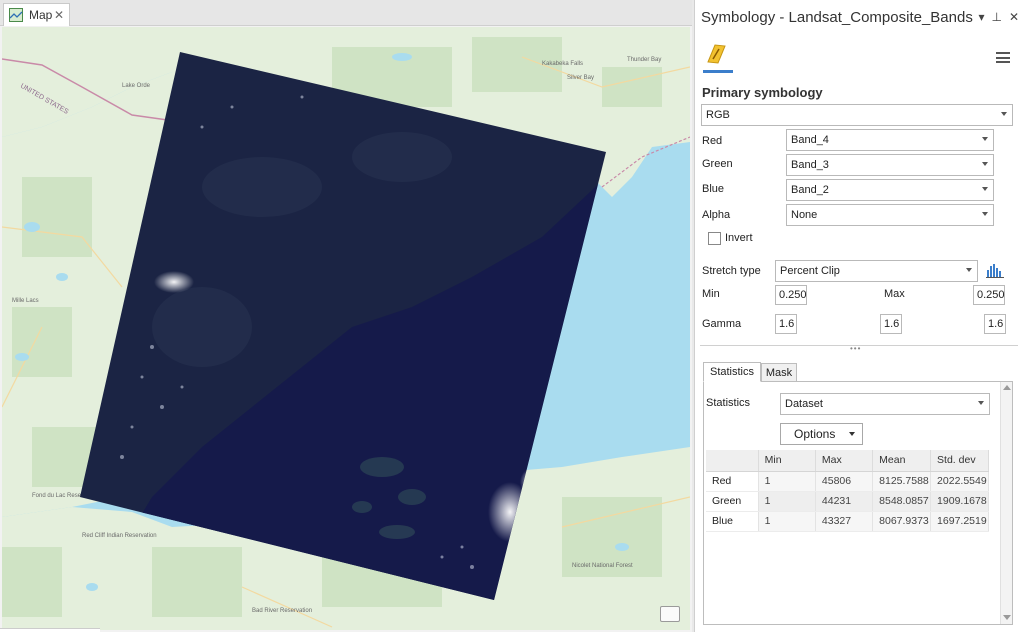 The height and width of the screenshot is (632, 1024). I want to click on splitter-grip-icon: •••, so click(855, 348).